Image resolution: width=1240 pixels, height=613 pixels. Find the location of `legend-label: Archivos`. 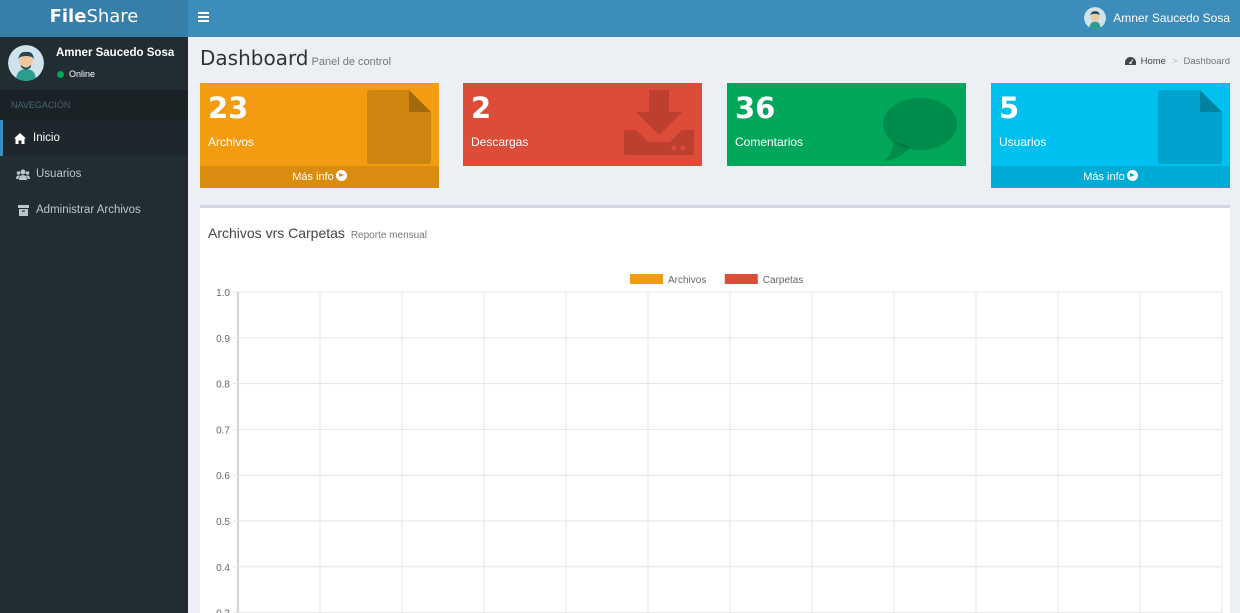

legend-label: Archivos is located at coordinates (687, 280).